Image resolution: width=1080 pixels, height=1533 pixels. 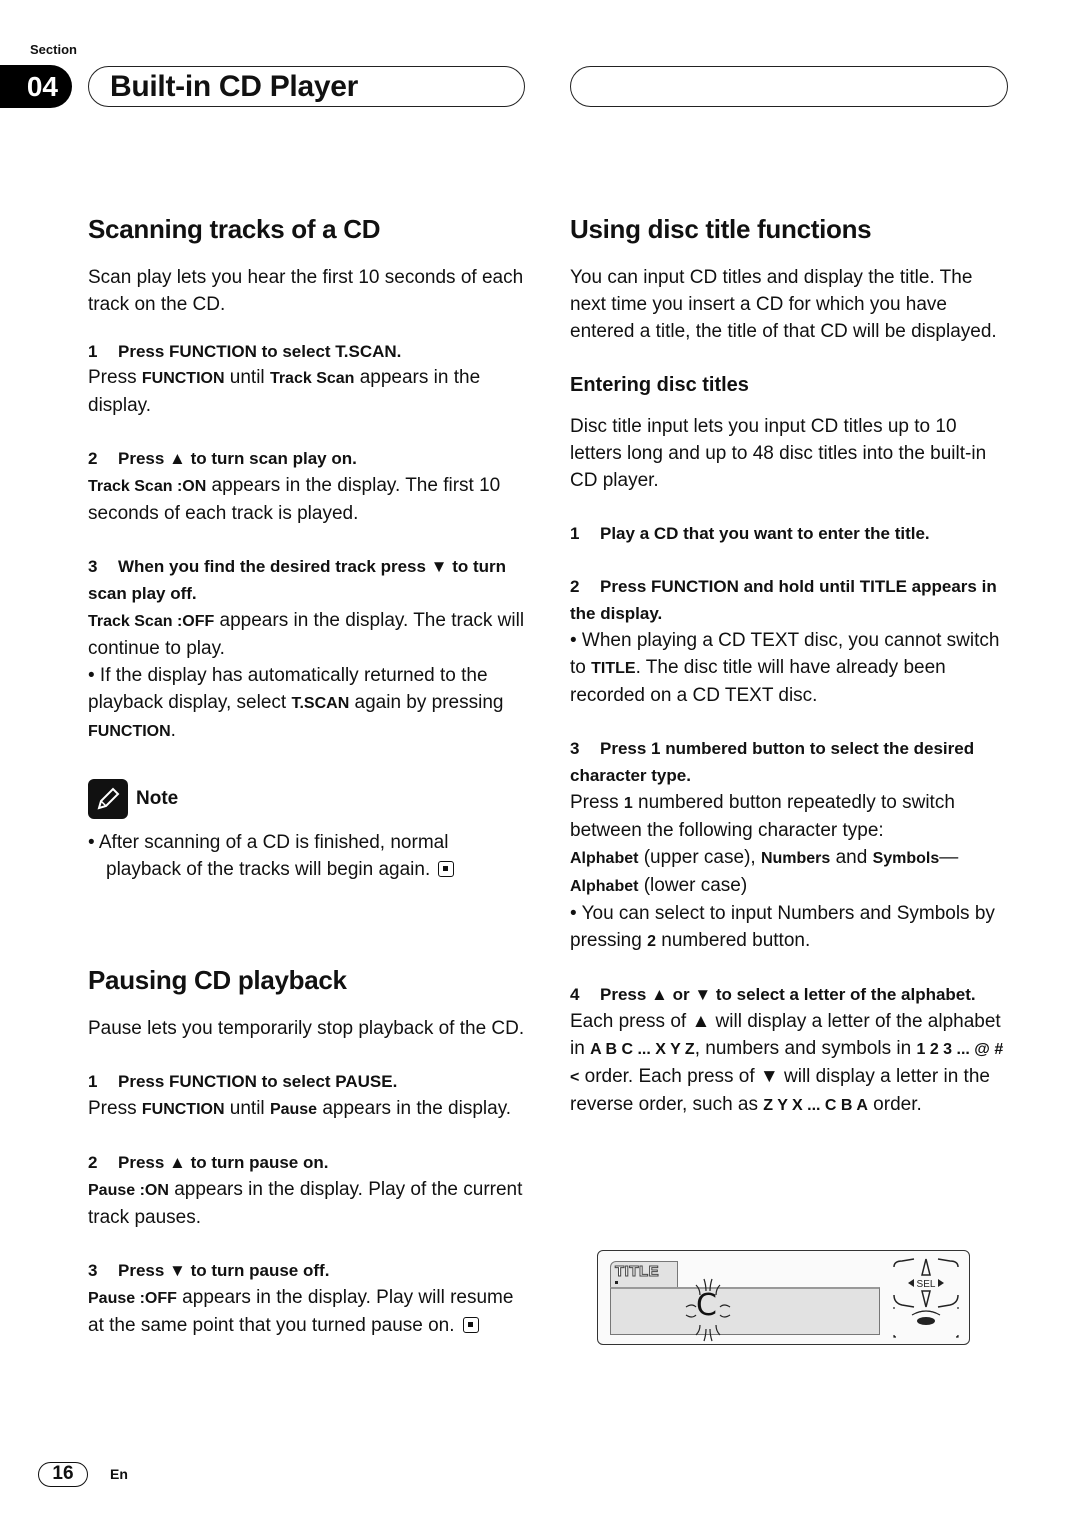 What do you see at coordinates (926, 1284) in the screenshot?
I see `select-label: SEL` at bounding box center [926, 1284].